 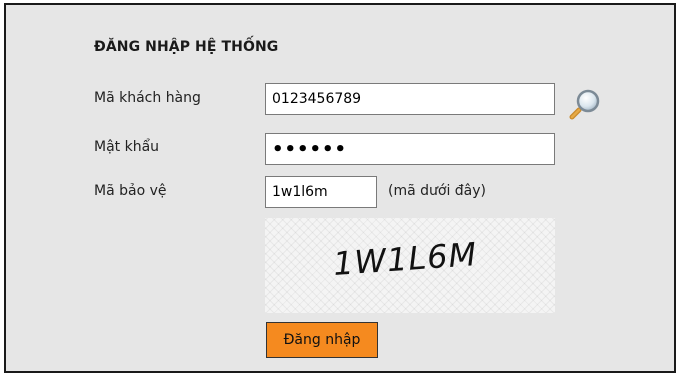 What do you see at coordinates (147, 98) in the screenshot?
I see `customer-code-label: Mã khách hàng` at bounding box center [147, 98].